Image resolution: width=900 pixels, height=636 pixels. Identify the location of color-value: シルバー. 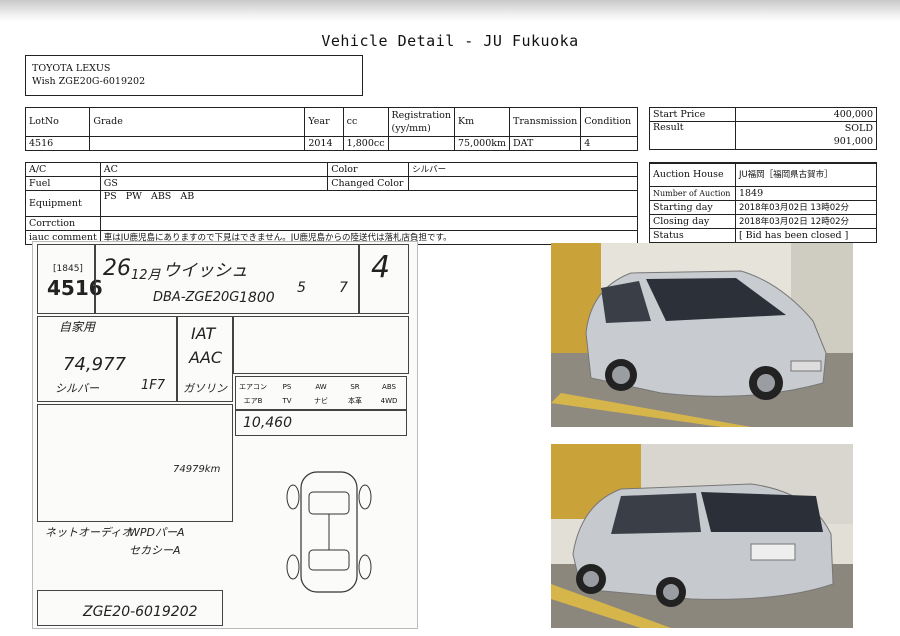
(523, 169).